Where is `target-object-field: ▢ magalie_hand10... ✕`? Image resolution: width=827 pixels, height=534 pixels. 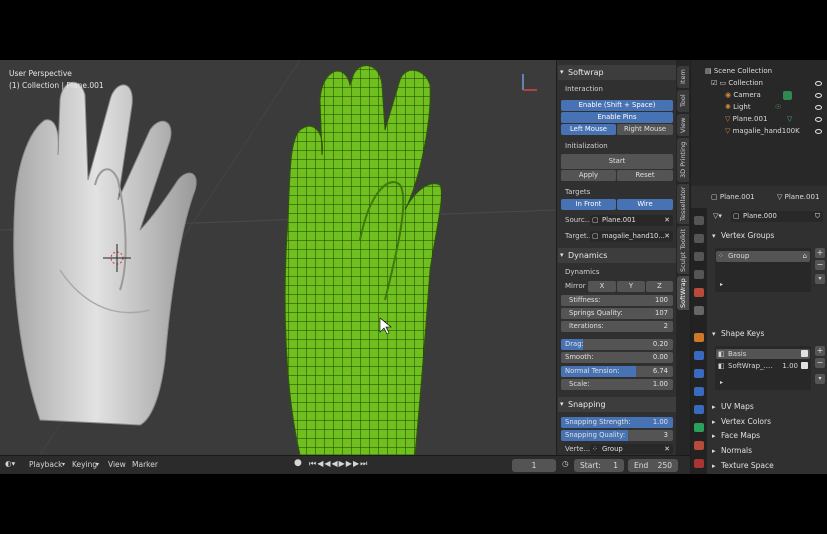 target-object-field: ▢ magalie_hand10... ✕ is located at coordinates (631, 236).